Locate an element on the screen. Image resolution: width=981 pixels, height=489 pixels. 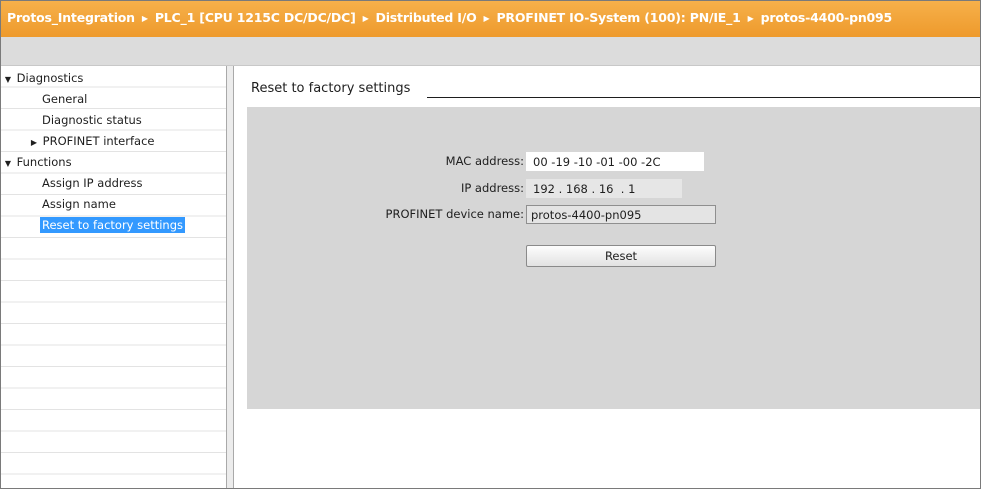
pane-splitter is located at coordinates (230, 277).